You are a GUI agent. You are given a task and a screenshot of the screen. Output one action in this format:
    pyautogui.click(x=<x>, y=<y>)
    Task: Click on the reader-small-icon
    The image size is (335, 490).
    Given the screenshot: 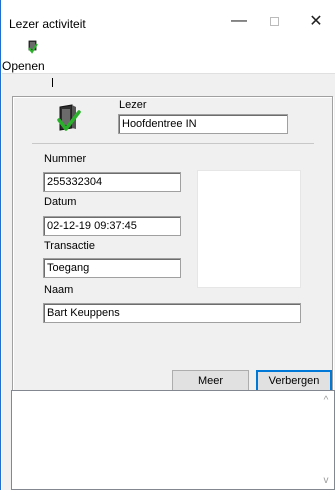 What is the action you would take?
    pyautogui.click(x=33, y=47)
    